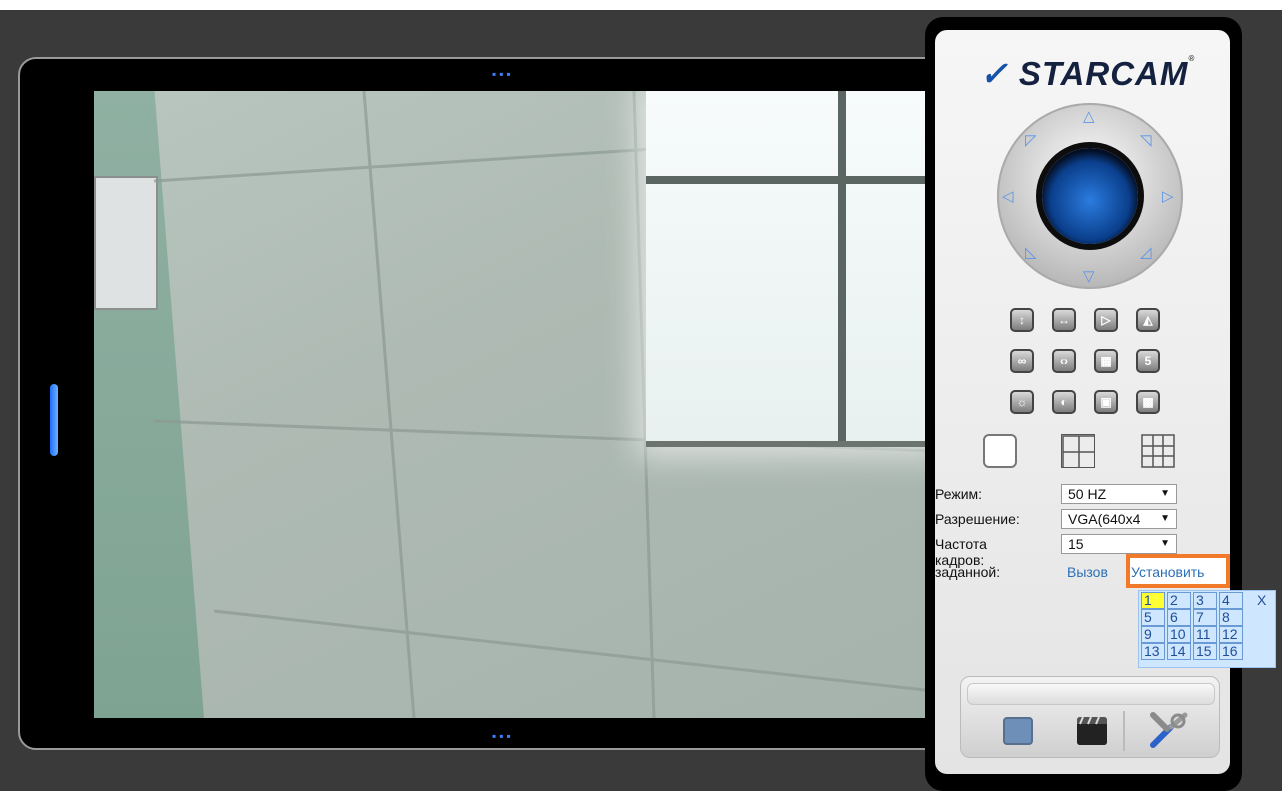 The width and height of the screenshot is (1282, 791). What do you see at coordinates (1106, 402) in the screenshot?
I see `display-icon: ▣` at bounding box center [1106, 402].